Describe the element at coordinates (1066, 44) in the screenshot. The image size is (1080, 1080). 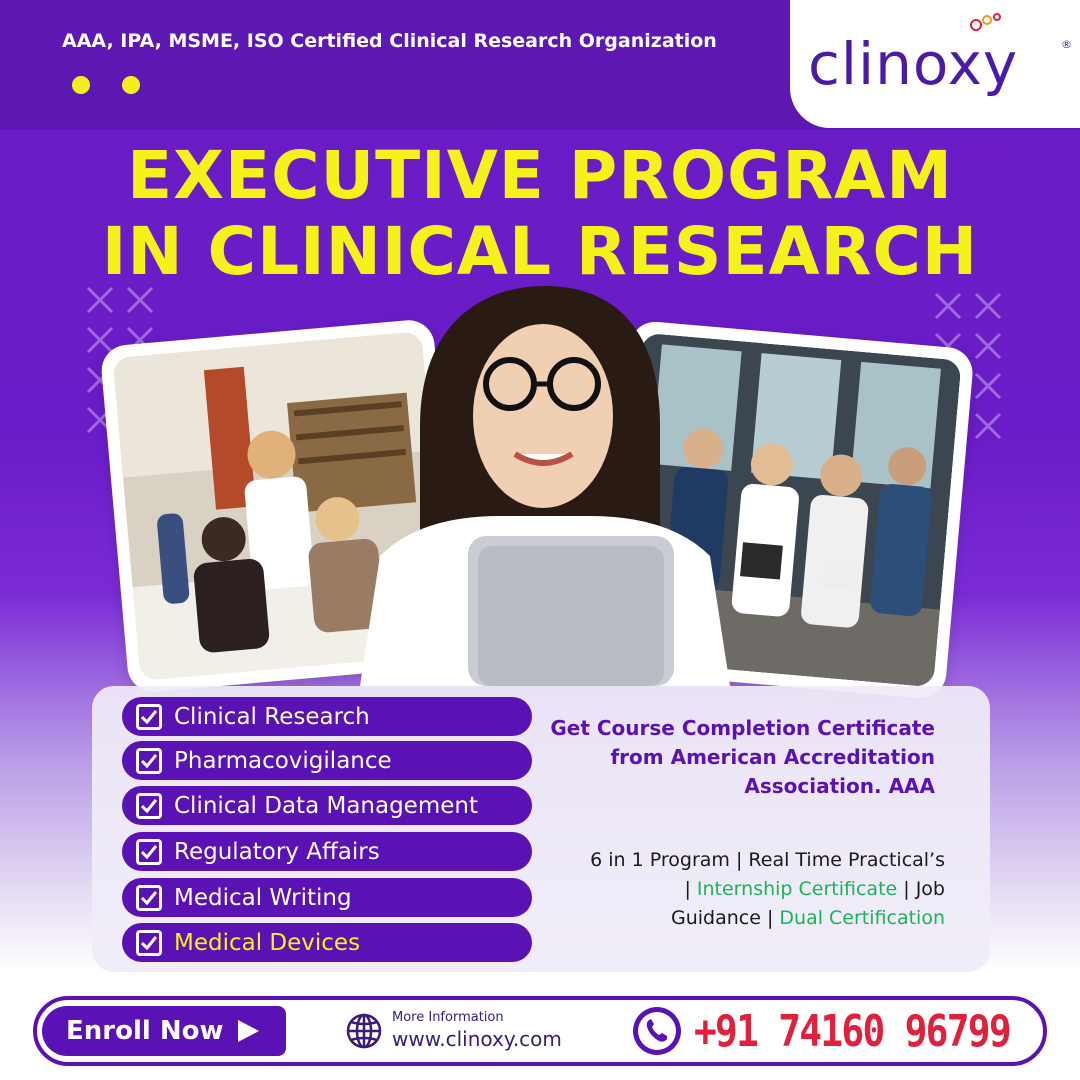
I see `registered-mark: ®` at that location.